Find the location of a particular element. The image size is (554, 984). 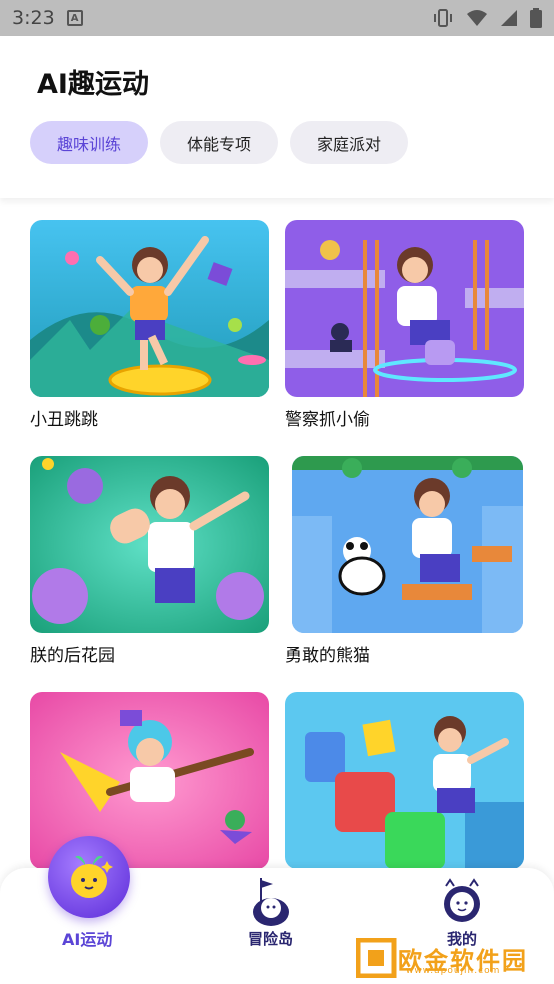

tab-fun-training: 趣味训练 is located at coordinates (89, 142).